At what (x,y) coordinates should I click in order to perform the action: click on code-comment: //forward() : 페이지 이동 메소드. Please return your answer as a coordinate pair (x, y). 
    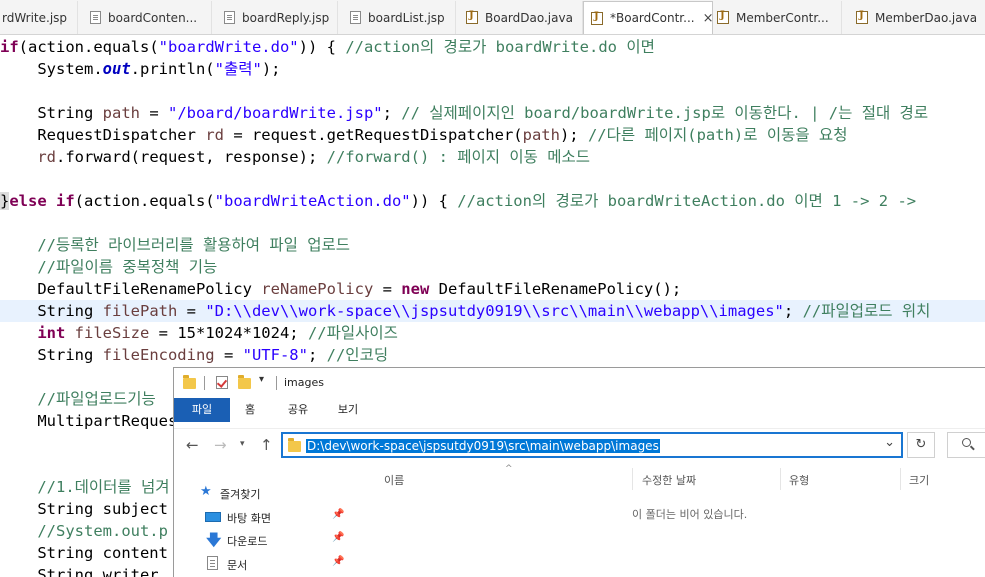
    Looking at the image, I should click on (458, 157).